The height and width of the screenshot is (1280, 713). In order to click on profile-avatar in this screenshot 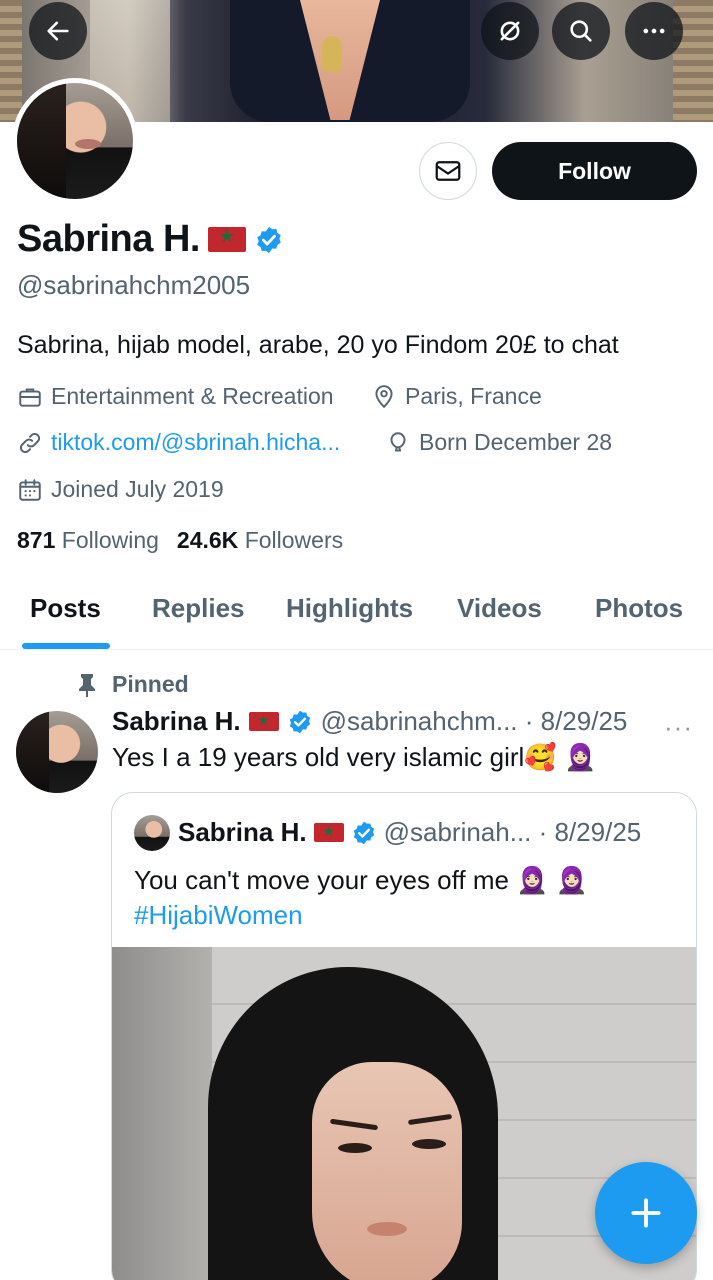, I will do `click(75, 141)`.